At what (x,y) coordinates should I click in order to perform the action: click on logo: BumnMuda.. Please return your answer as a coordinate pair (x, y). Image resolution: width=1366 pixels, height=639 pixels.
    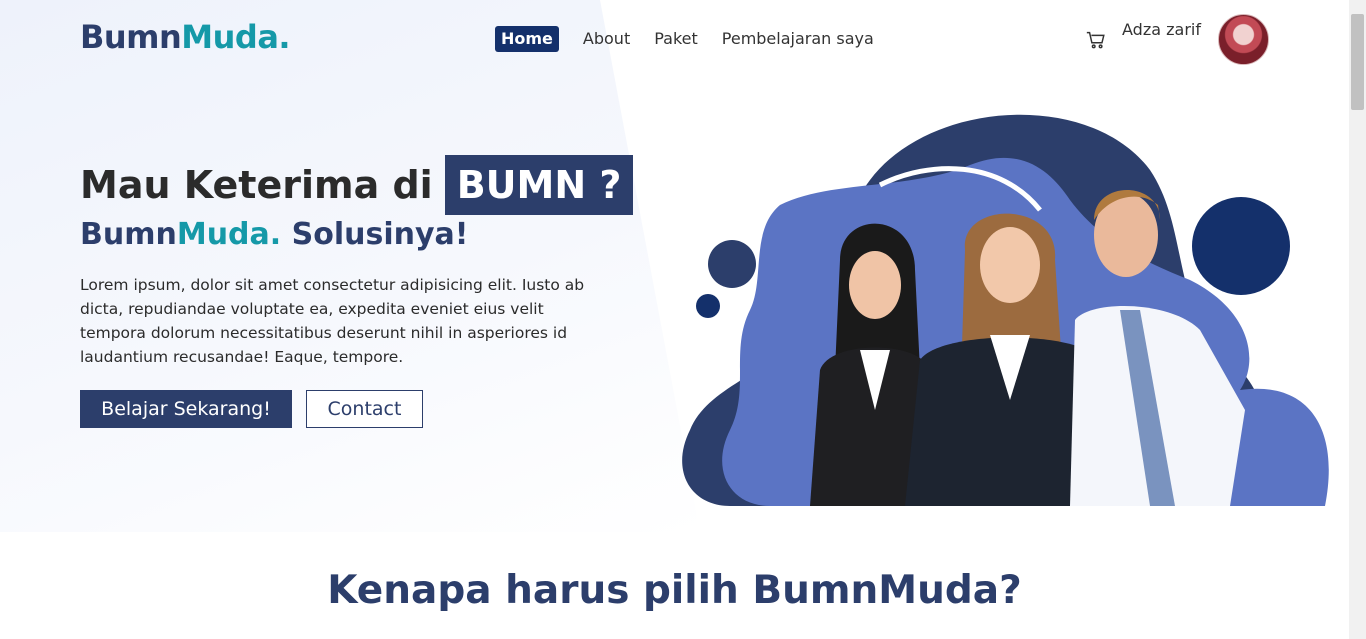
    Looking at the image, I should click on (185, 37).